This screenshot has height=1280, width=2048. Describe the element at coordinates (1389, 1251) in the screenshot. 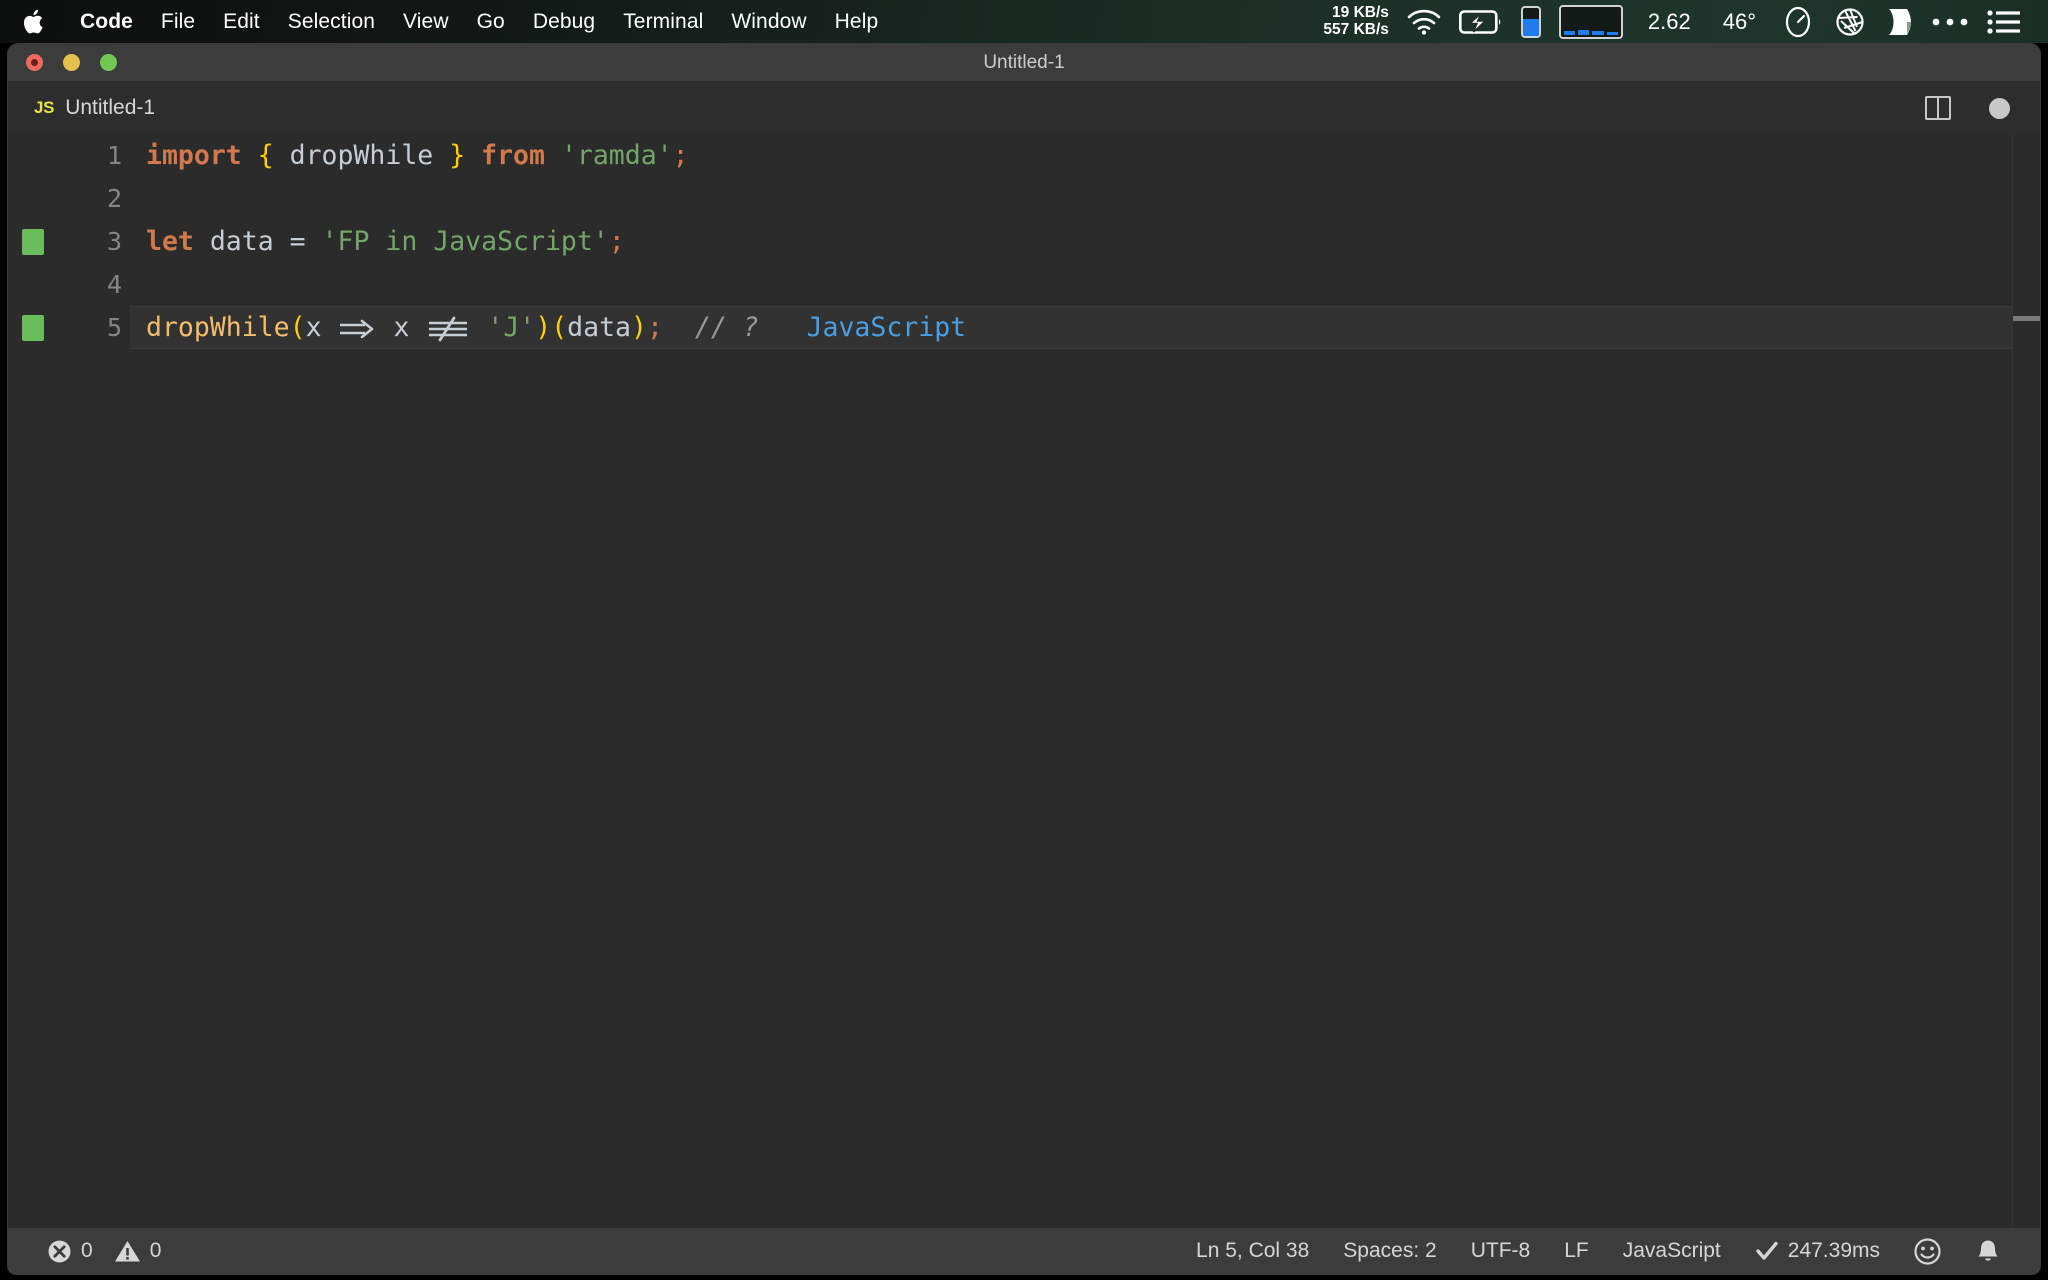

I see `indentation-setting: Spaces: 2` at that location.